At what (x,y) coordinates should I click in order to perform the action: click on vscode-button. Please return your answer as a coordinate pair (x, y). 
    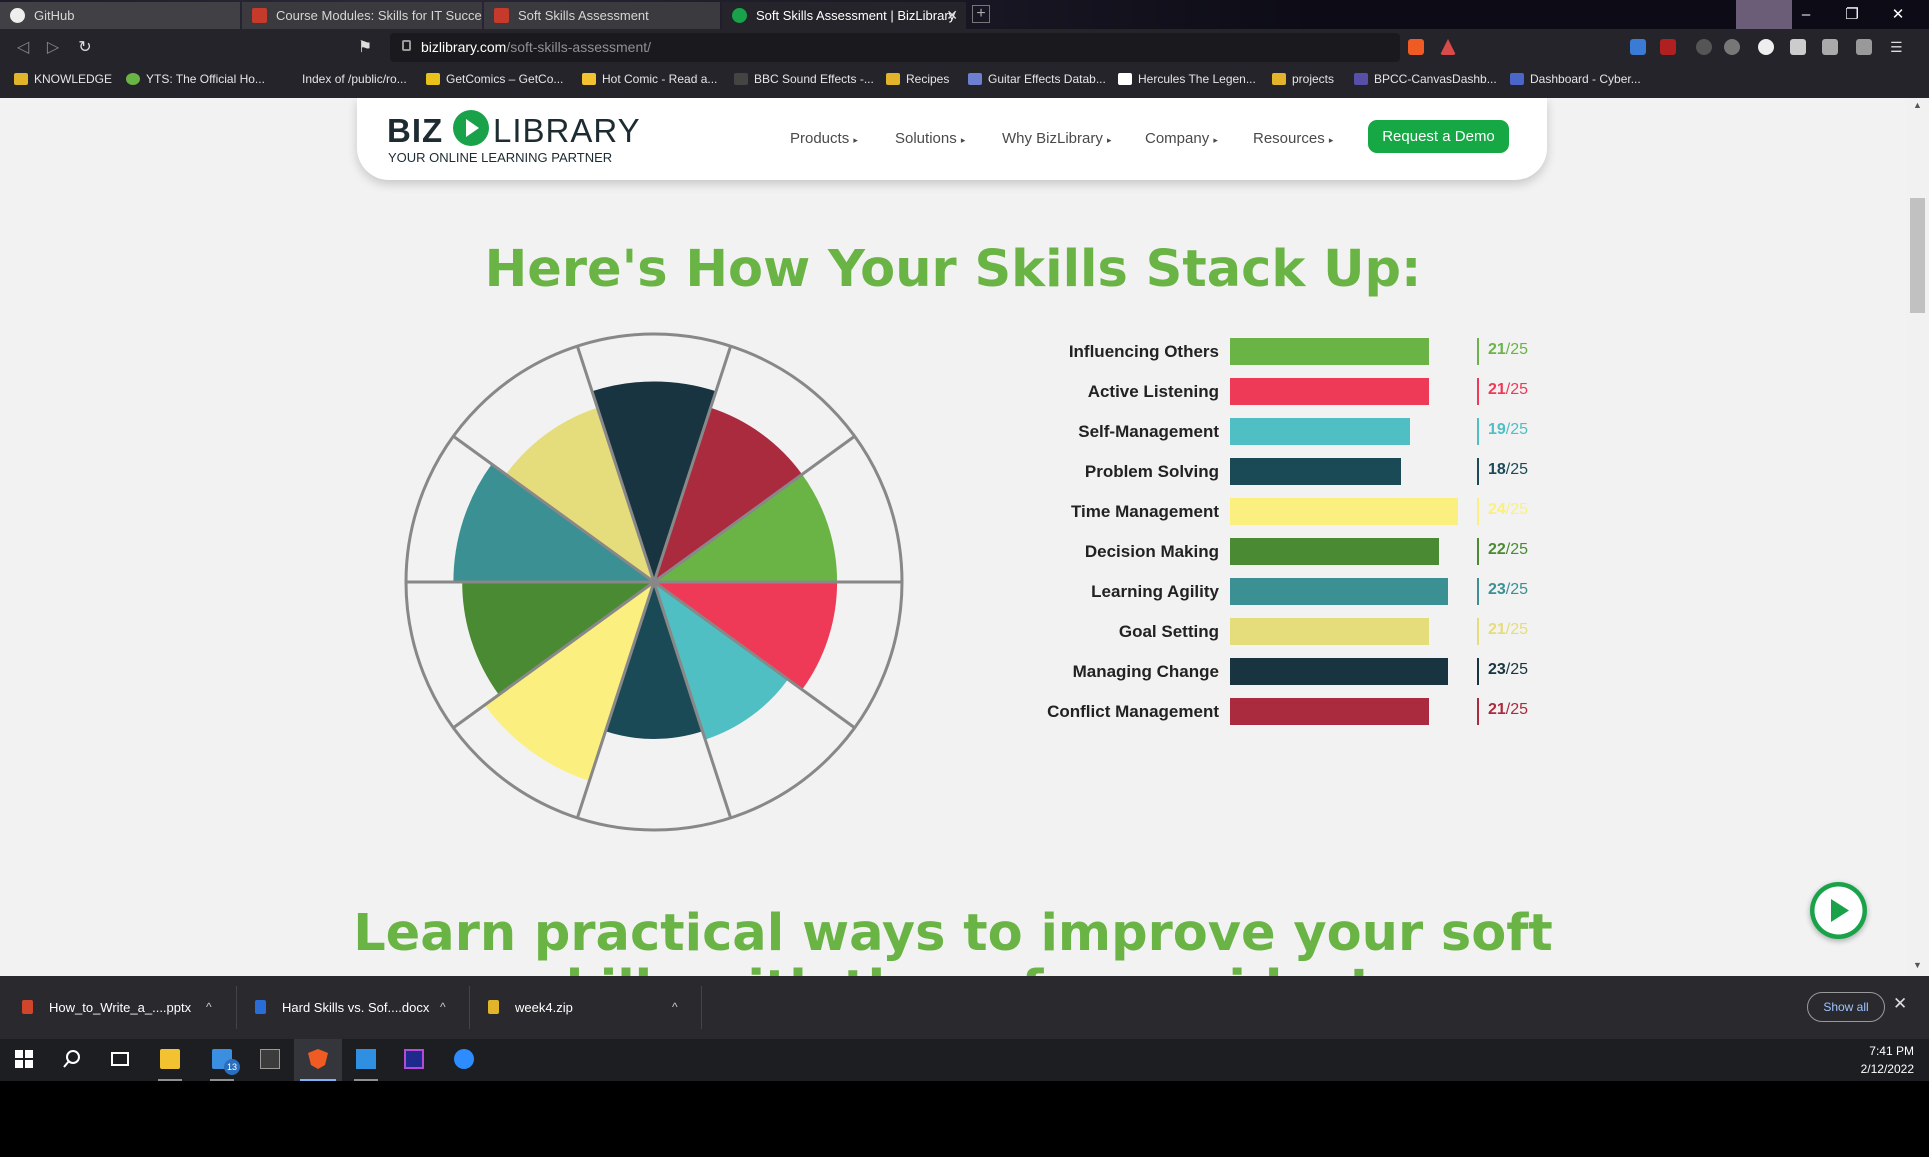
    Looking at the image, I should click on (366, 1060).